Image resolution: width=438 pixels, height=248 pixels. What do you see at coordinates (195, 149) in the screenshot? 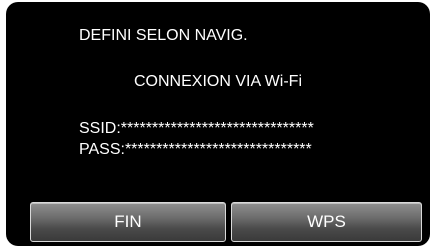
I see `password-line: PASS:******************************` at bounding box center [195, 149].